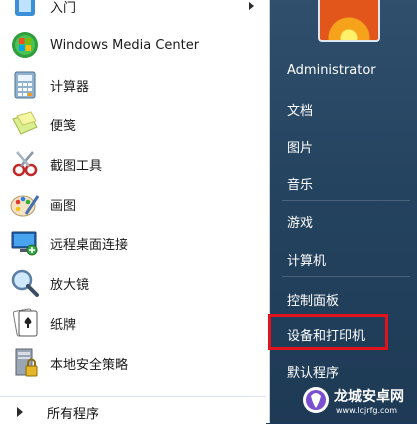 The width and height of the screenshot is (417, 424). Describe the element at coordinates (25, 164) in the screenshot. I see `snipping-tool-icon` at that location.